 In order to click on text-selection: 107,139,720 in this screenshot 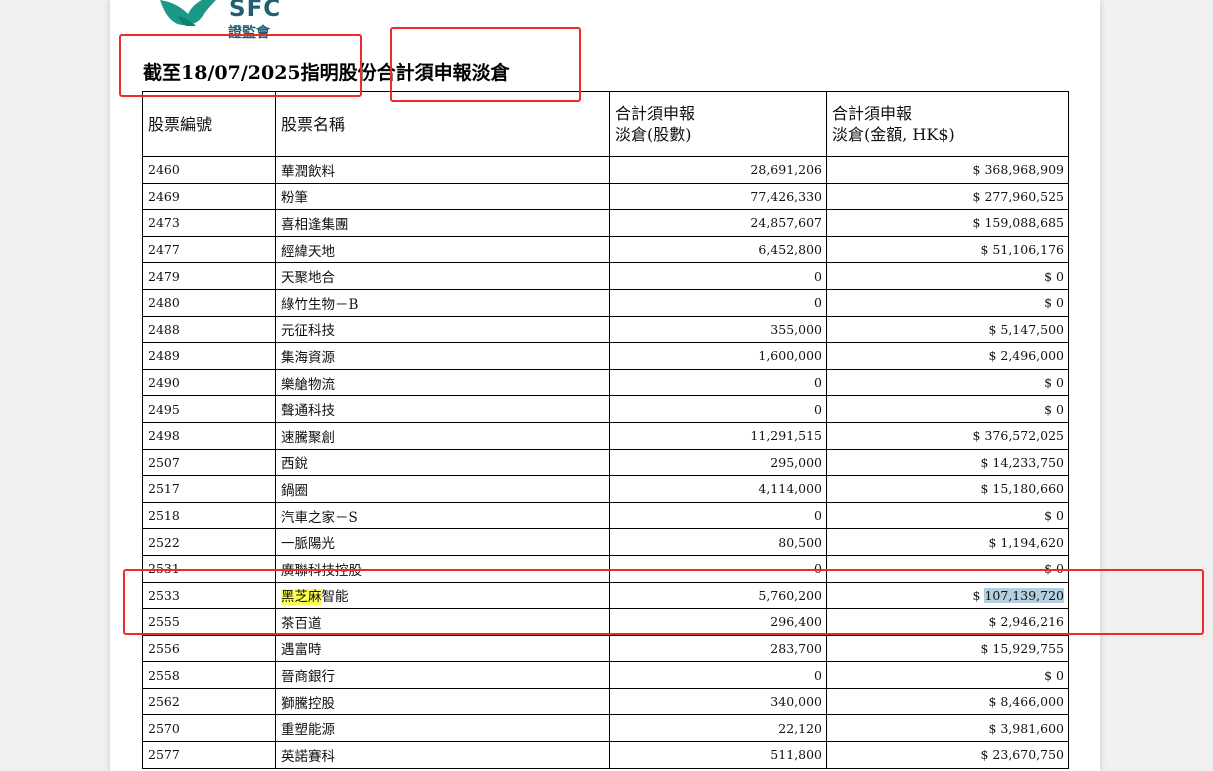, I will do `click(1024, 595)`.